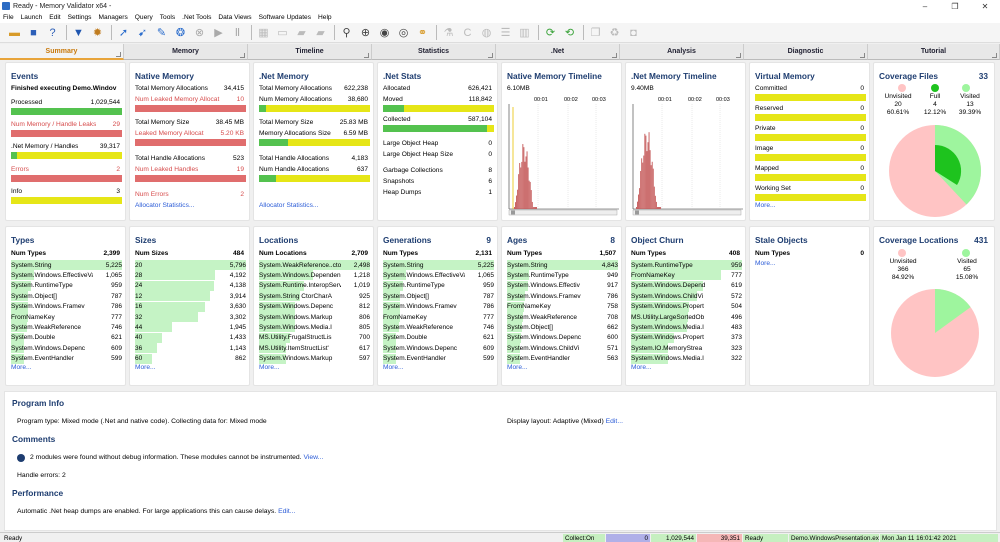  Describe the element at coordinates (562, 265) in the screenshot. I see `list-item: System.String 4,843` at that location.